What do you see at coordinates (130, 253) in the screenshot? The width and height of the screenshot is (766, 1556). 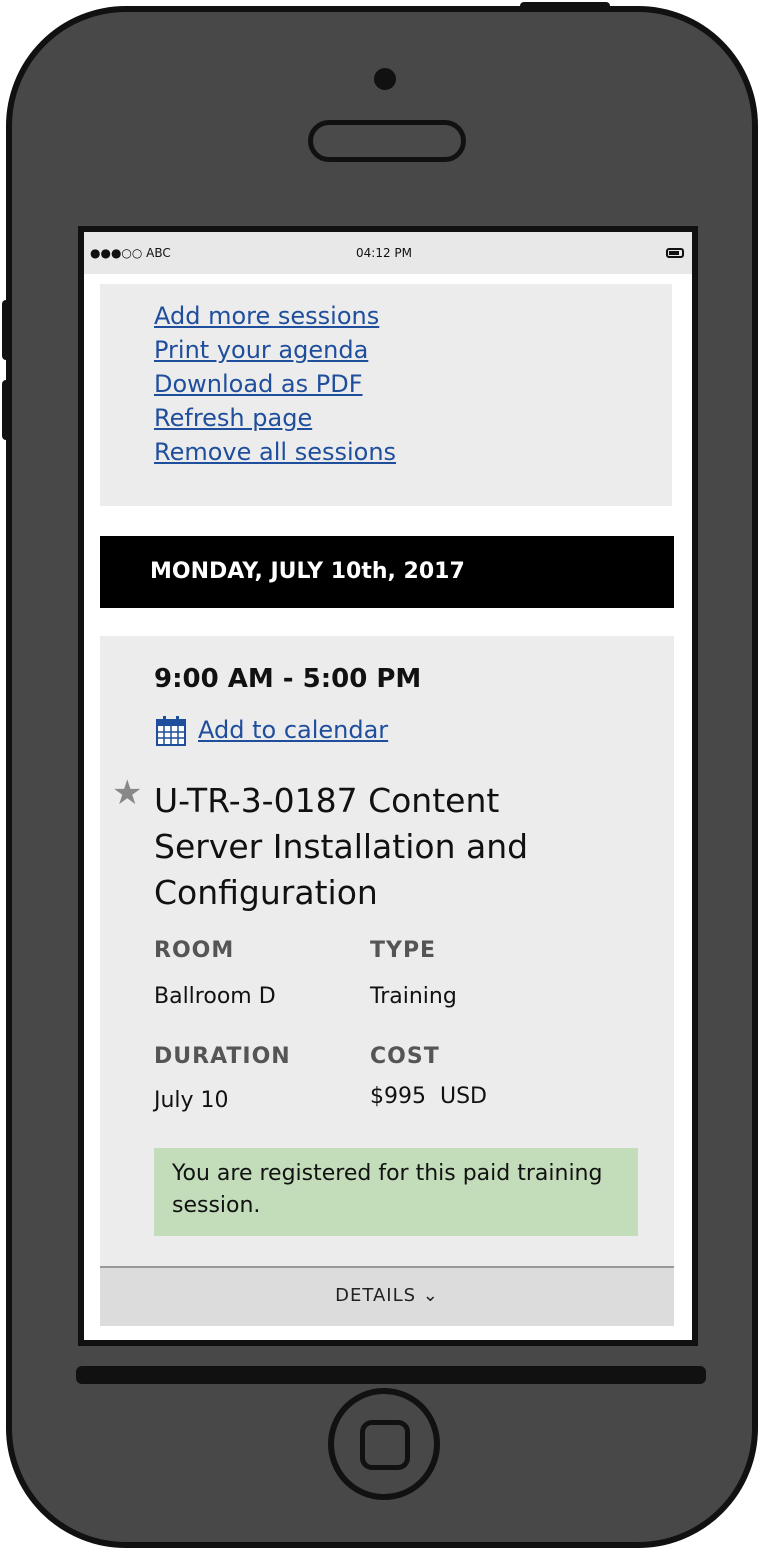 I see `signal-indicator: ●●●○○ ABC` at bounding box center [130, 253].